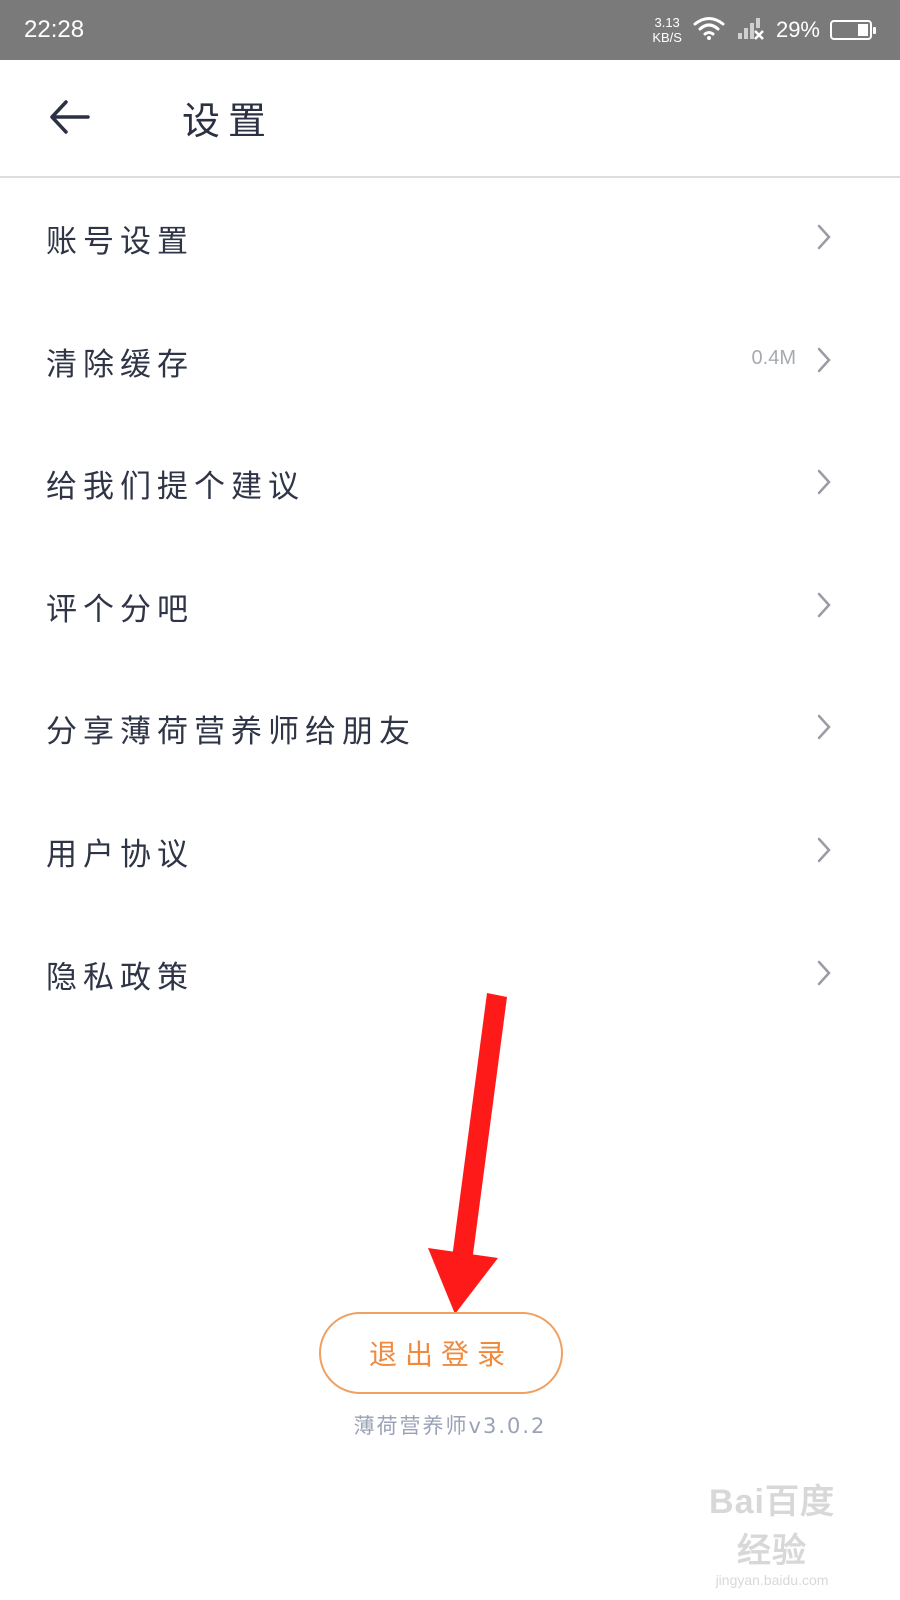 This screenshot has width=900, height=1600. Describe the element at coordinates (773, 357) in the screenshot. I see `cache-size: 0.4M` at that location.